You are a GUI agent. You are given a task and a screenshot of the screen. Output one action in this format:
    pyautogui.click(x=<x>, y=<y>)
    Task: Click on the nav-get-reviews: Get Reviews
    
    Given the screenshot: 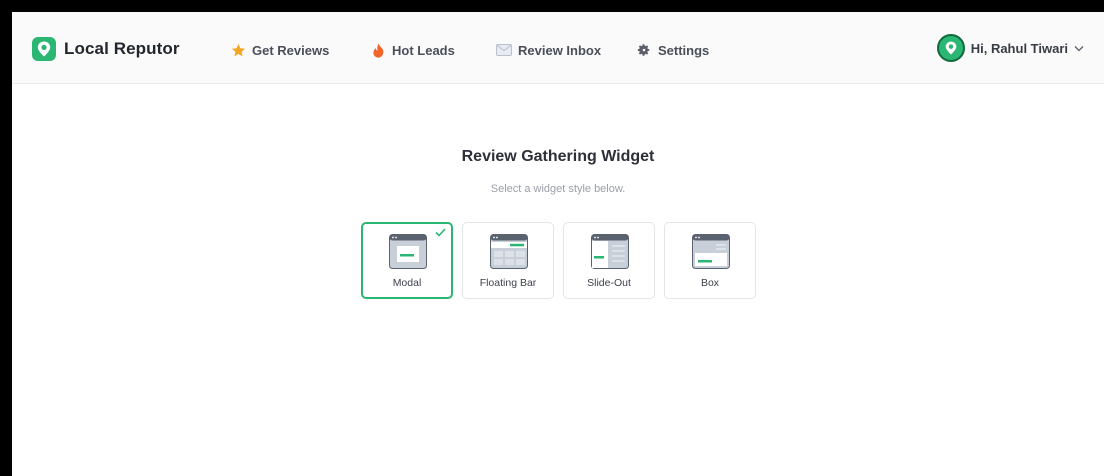 What is the action you would take?
    pyautogui.click(x=279, y=50)
    